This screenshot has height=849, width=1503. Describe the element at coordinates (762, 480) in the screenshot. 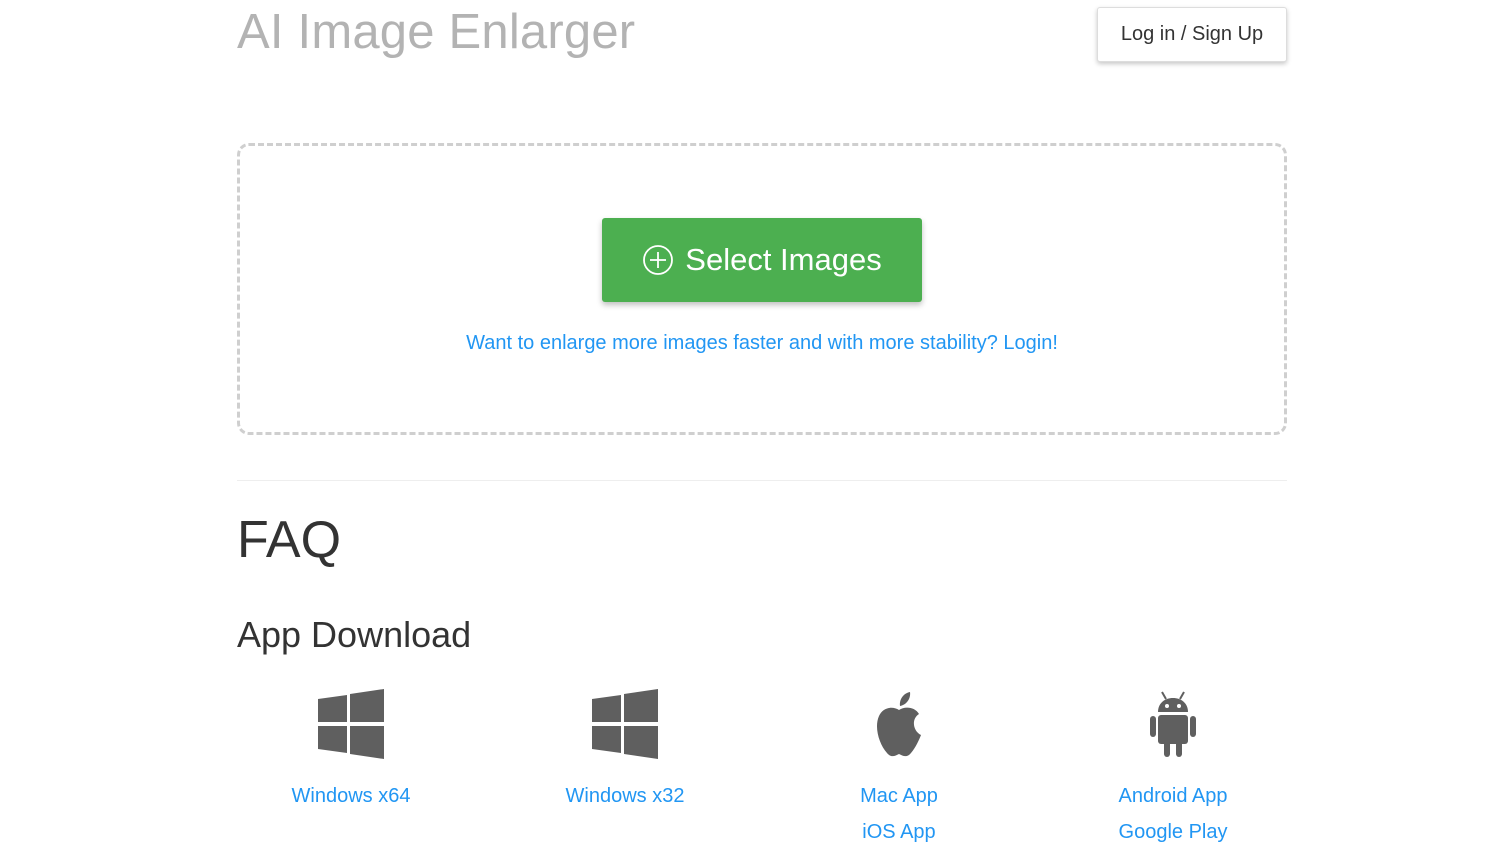

I see `section-divider` at that location.